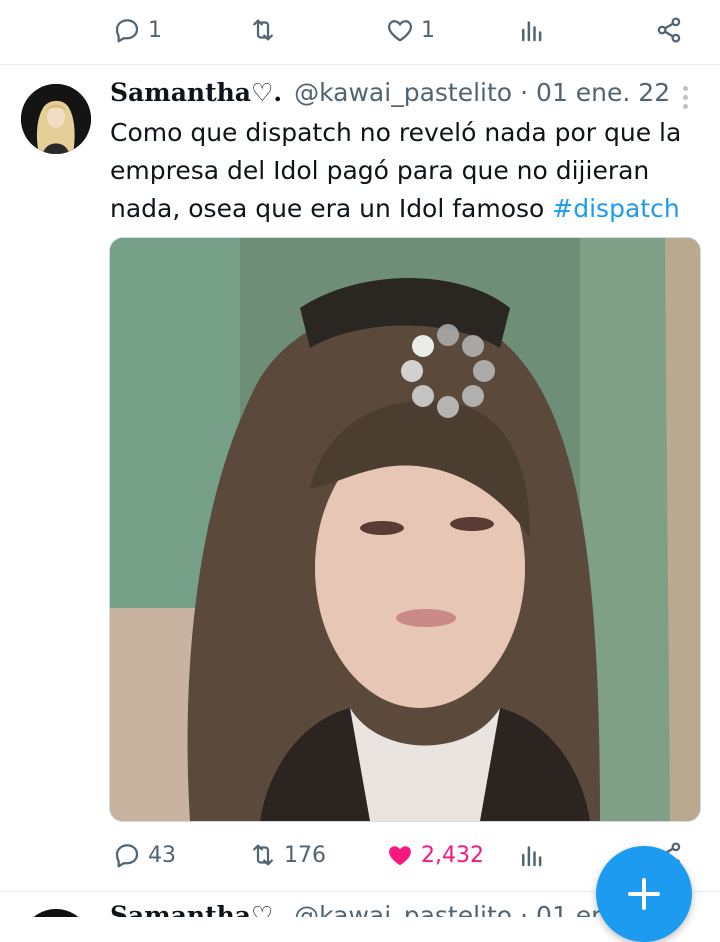  I want to click on more-button, so click(685, 99).